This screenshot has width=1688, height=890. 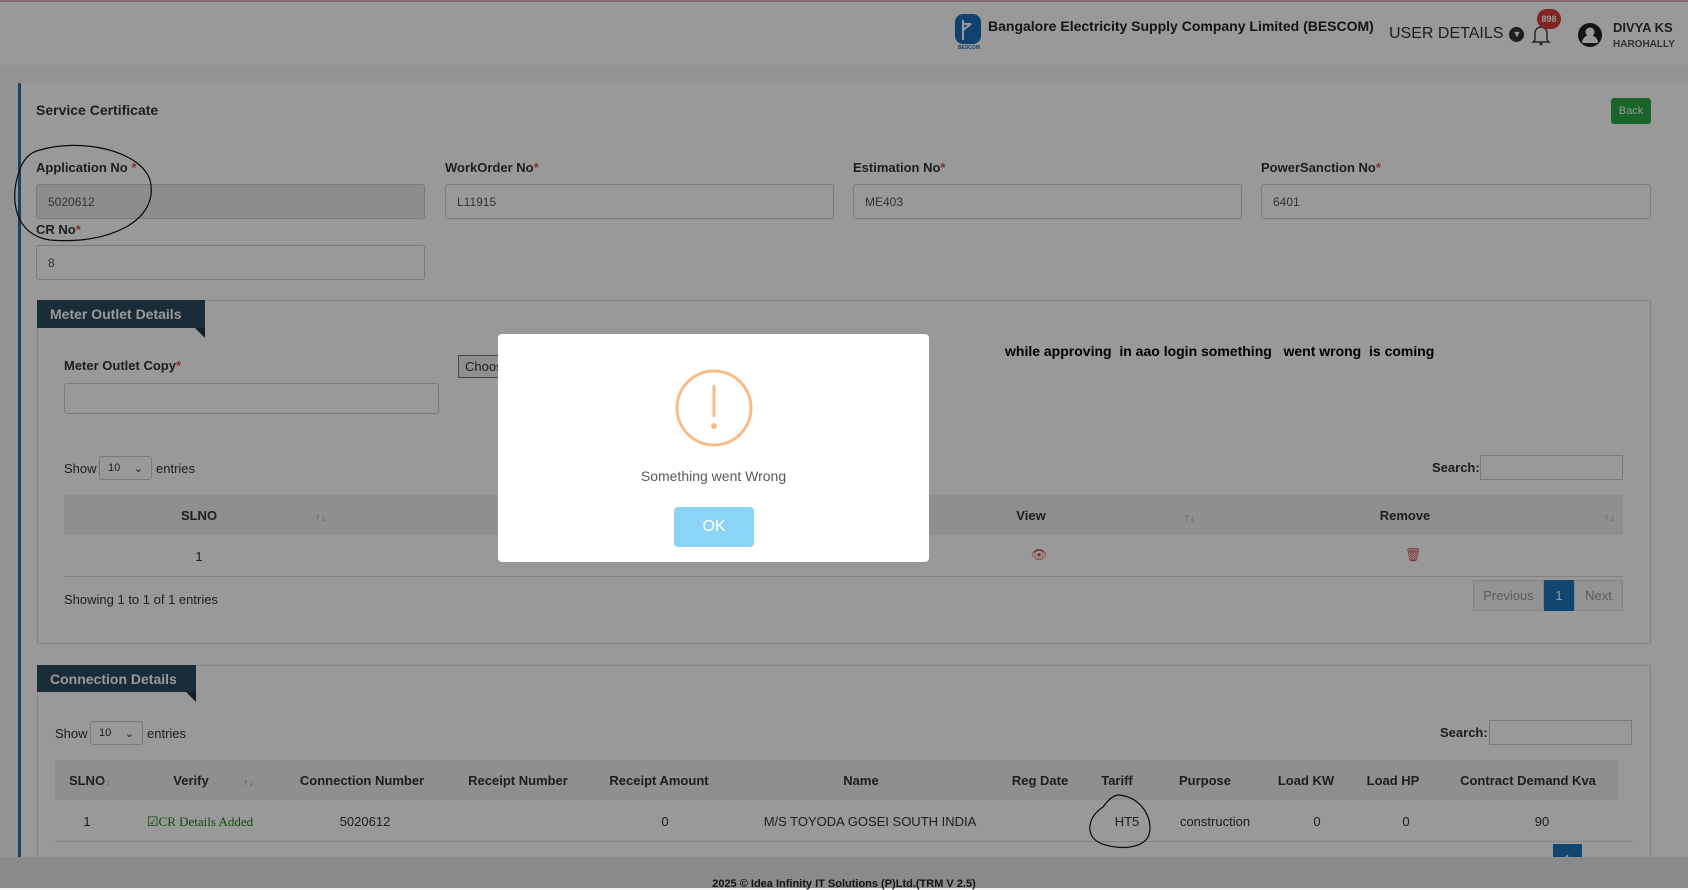 What do you see at coordinates (713, 476) in the screenshot?
I see `modal-message: Something went Wrong` at bounding box center [713, 476].